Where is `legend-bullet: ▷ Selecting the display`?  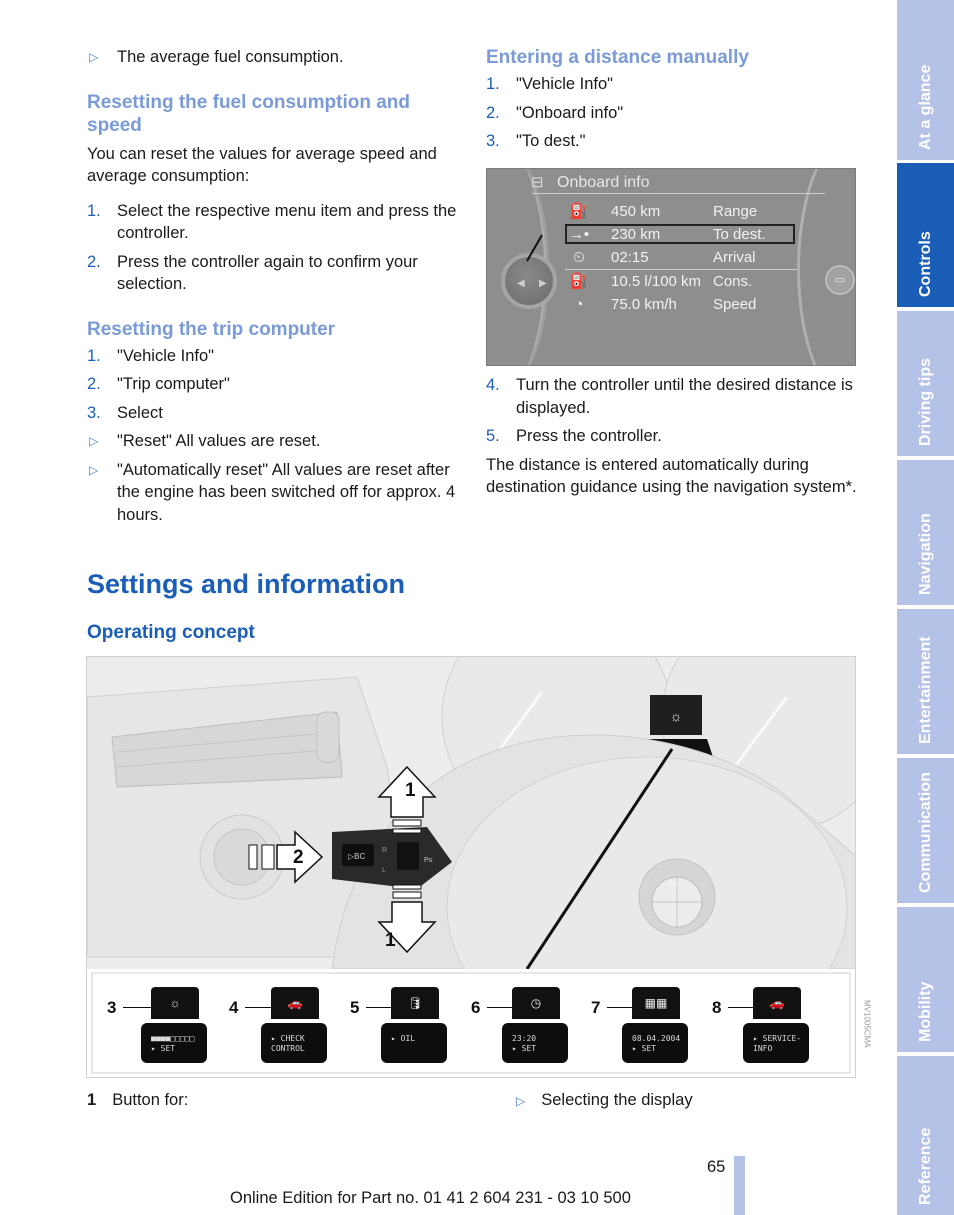 legend-bullet: ▷ Selecting the display is located at coordinates (604, 1101).